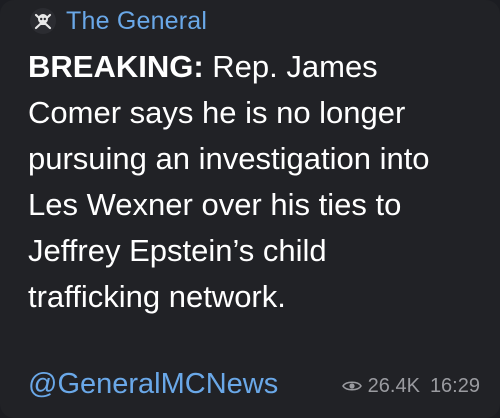  I want to click on message-line: pursuing an investigation into, so click(229, 158).